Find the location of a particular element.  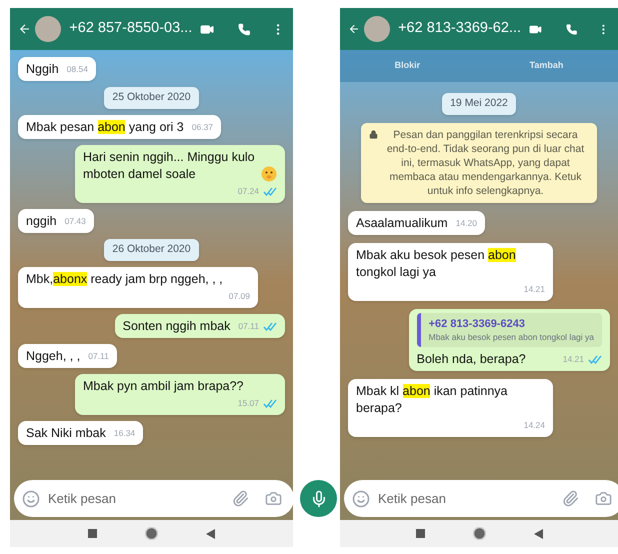

message-text: Mbak pesan abon yang ori 3 is located at coordinates (105, 127).